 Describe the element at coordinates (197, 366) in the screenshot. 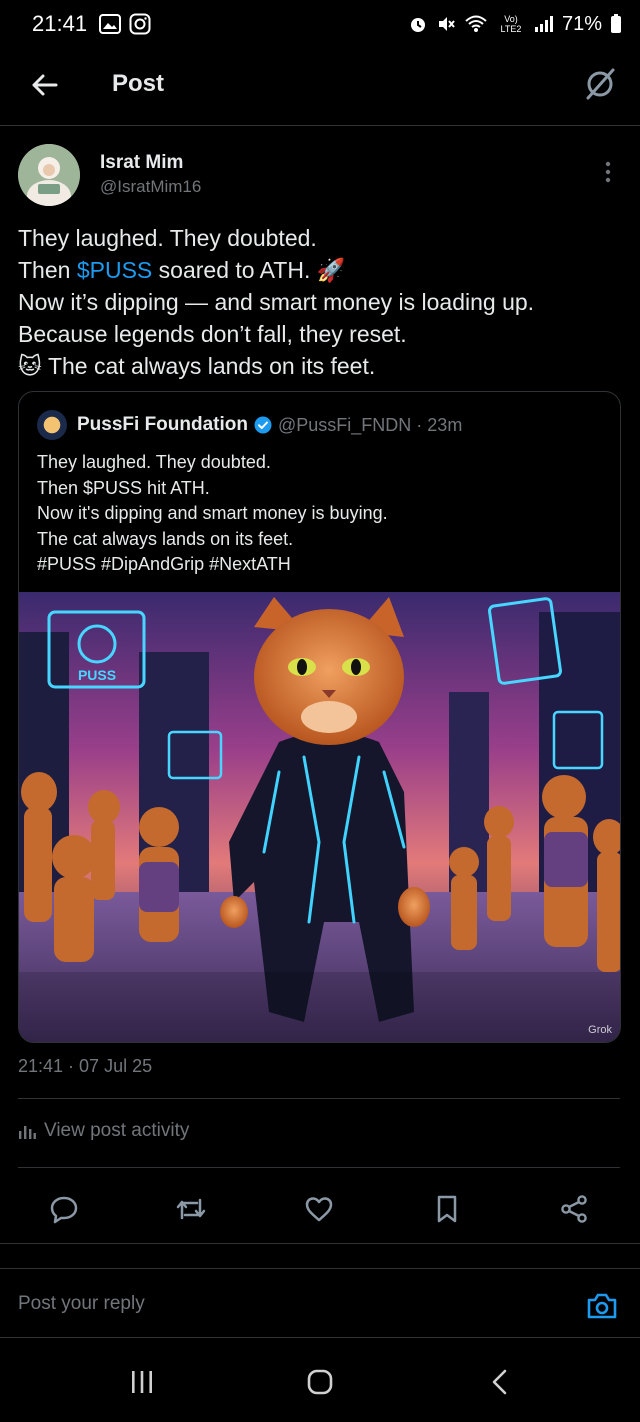

I see `post-line: 🐱 The cat always lands on its feet.` at that location.